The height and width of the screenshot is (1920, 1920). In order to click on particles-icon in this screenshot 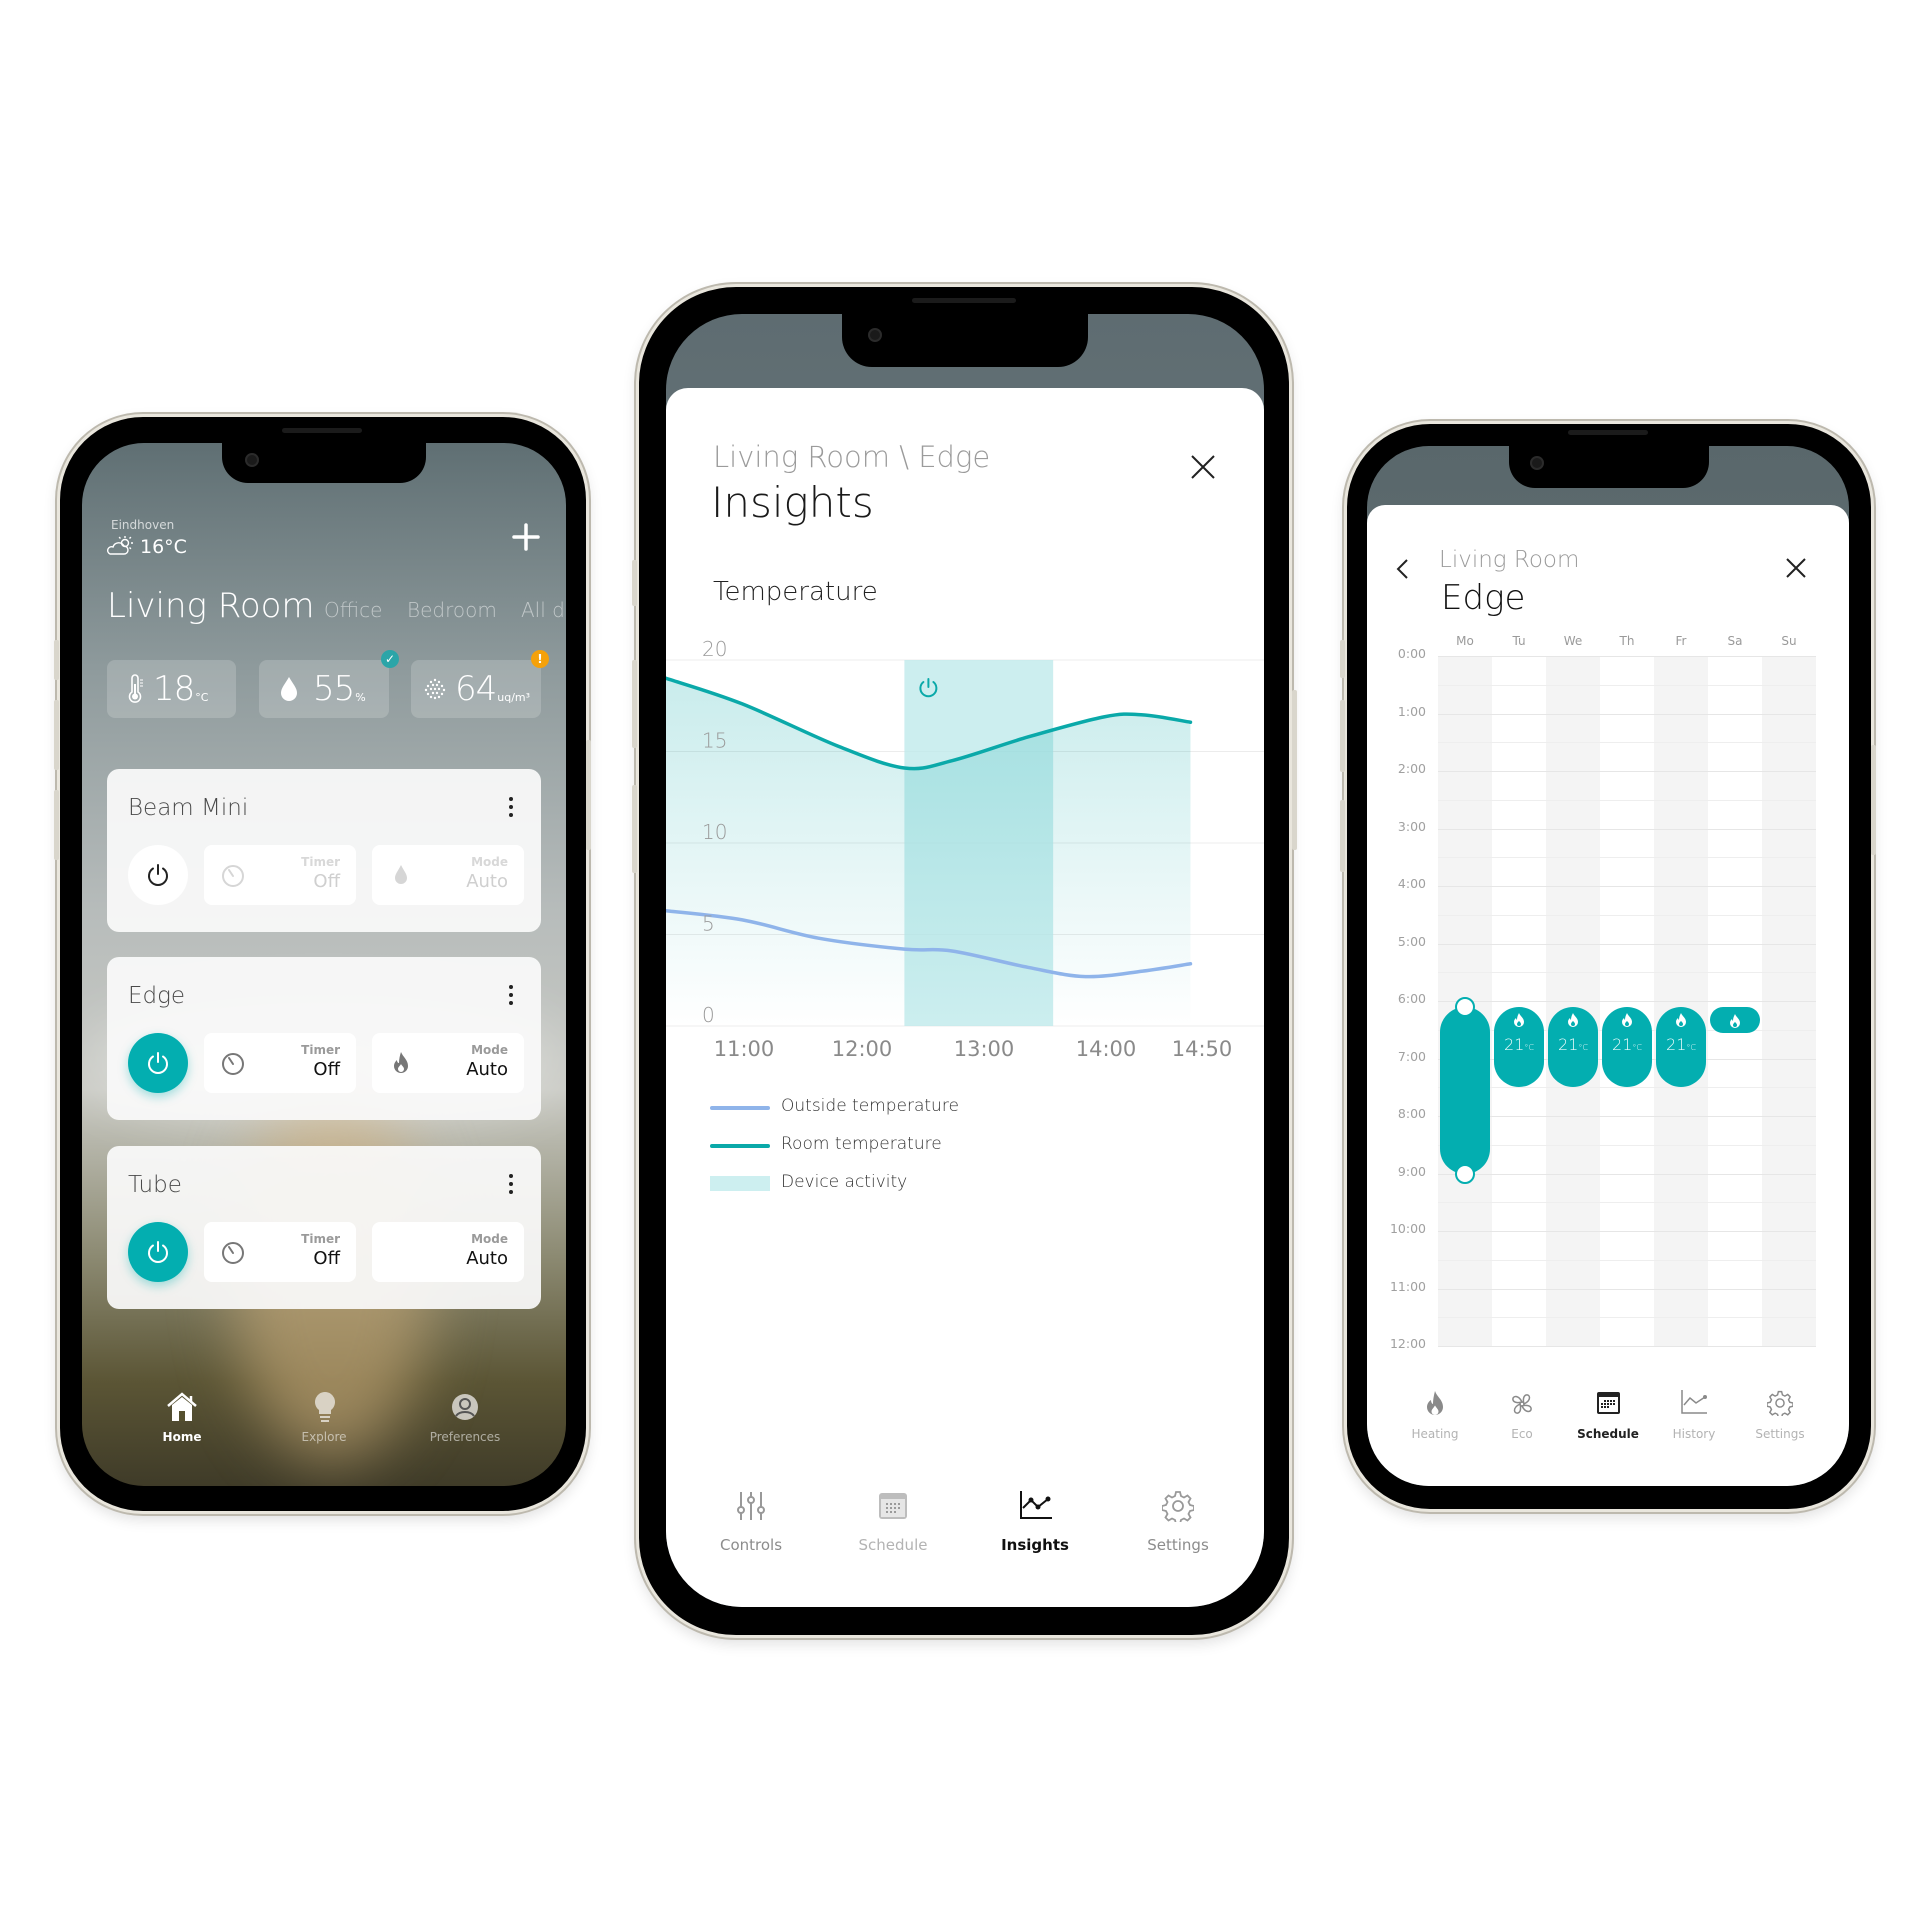, I will do `click(435, 689)`.